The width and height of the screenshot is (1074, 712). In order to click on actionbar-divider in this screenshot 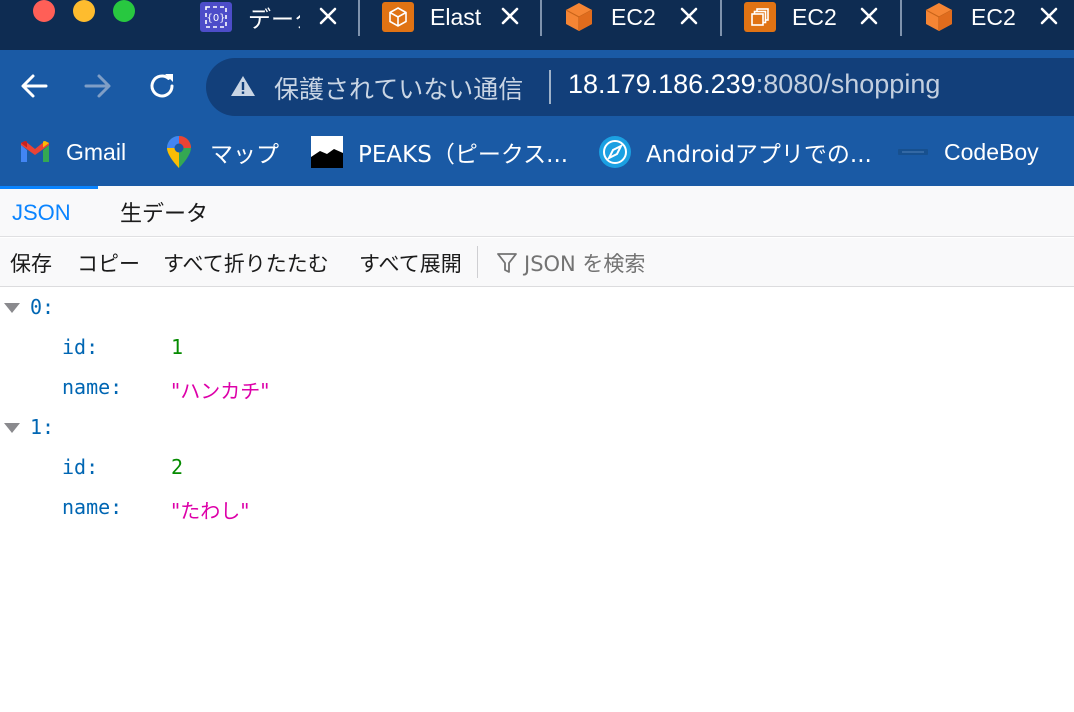, I will do `click(477, 262)`.